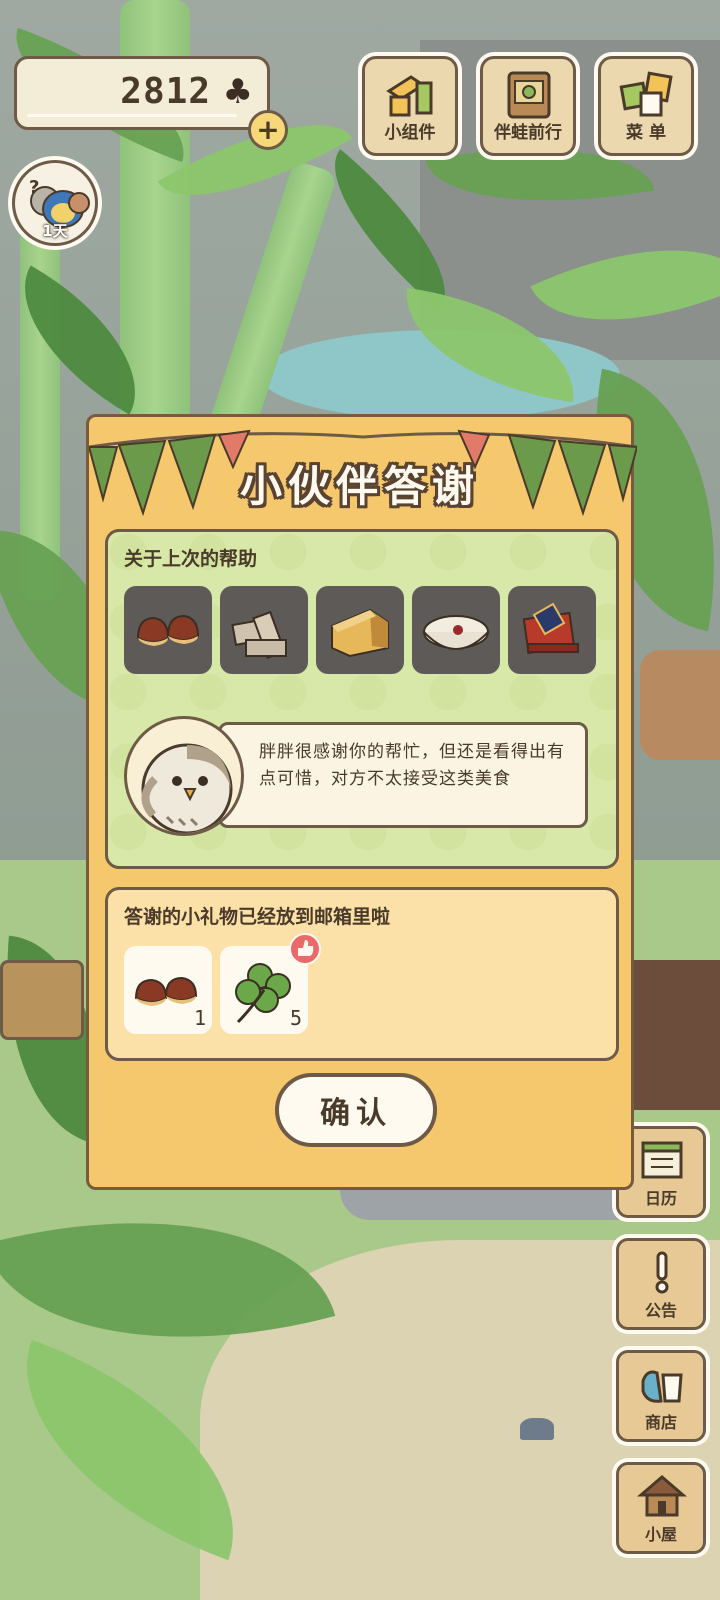 Image resolution: width=720 pixels, height=1600 pixels. I want to click on exclamation-icon, so click(662, 1272).